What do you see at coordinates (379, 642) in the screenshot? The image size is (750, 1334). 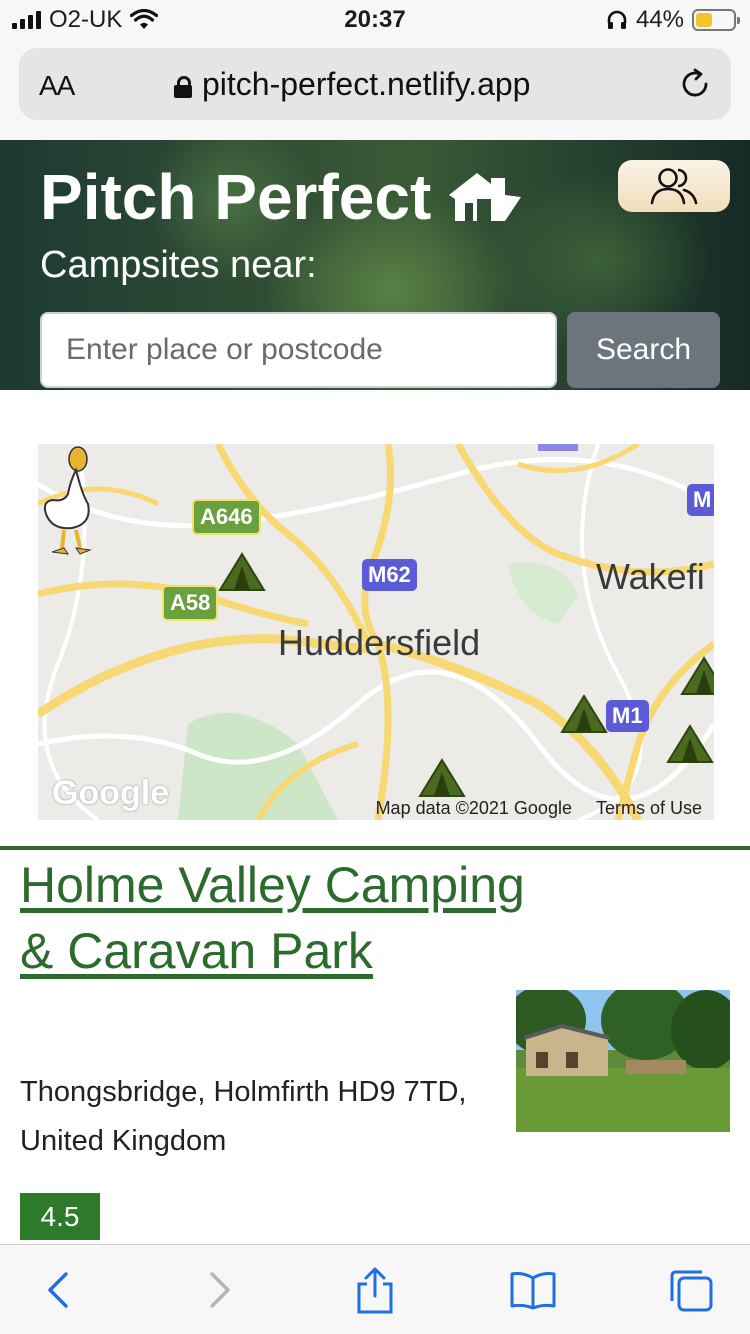 I see `map-town-huddersfield: Huddersfield` at bounding box center [379, 642].